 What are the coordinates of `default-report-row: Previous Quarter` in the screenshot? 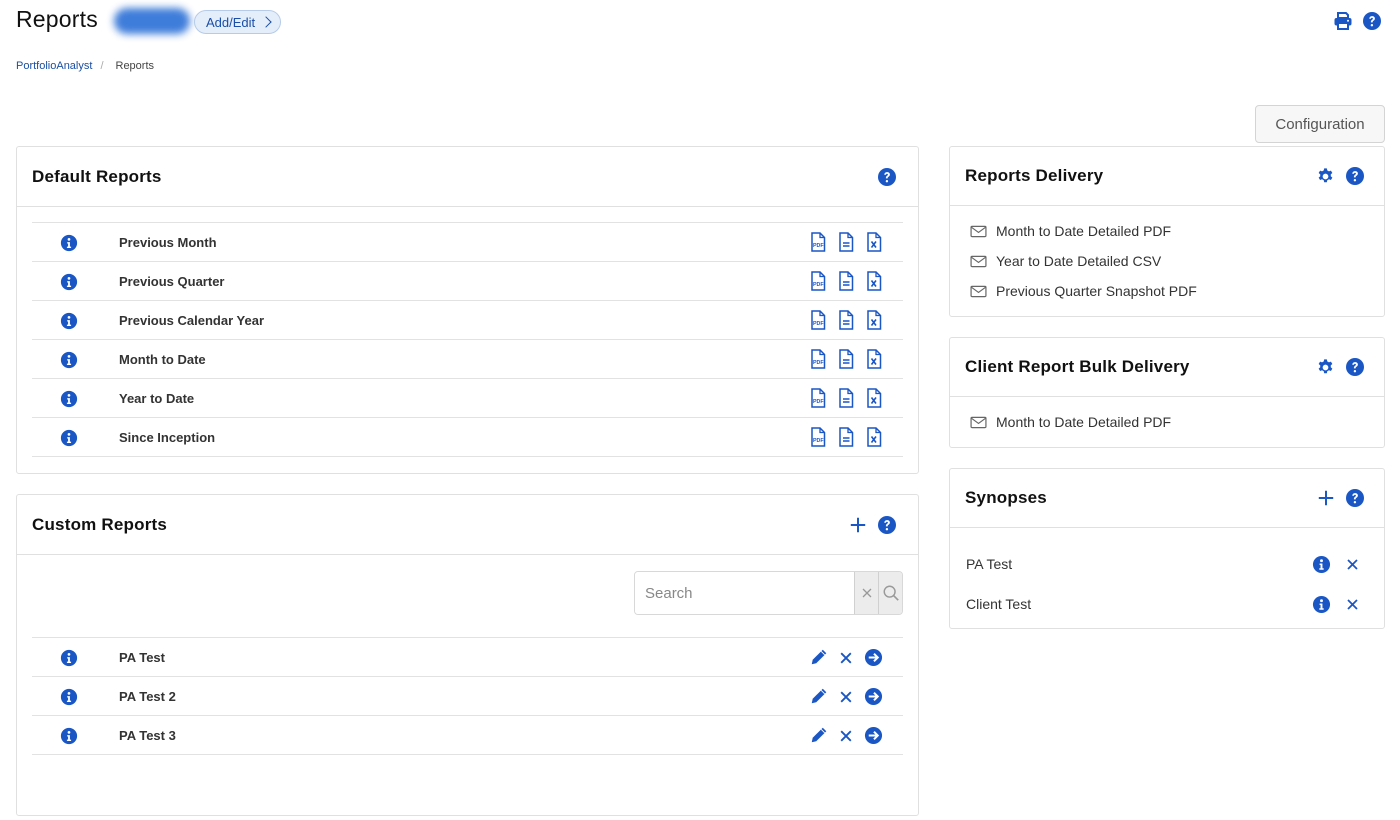 It's located at (467, 281).